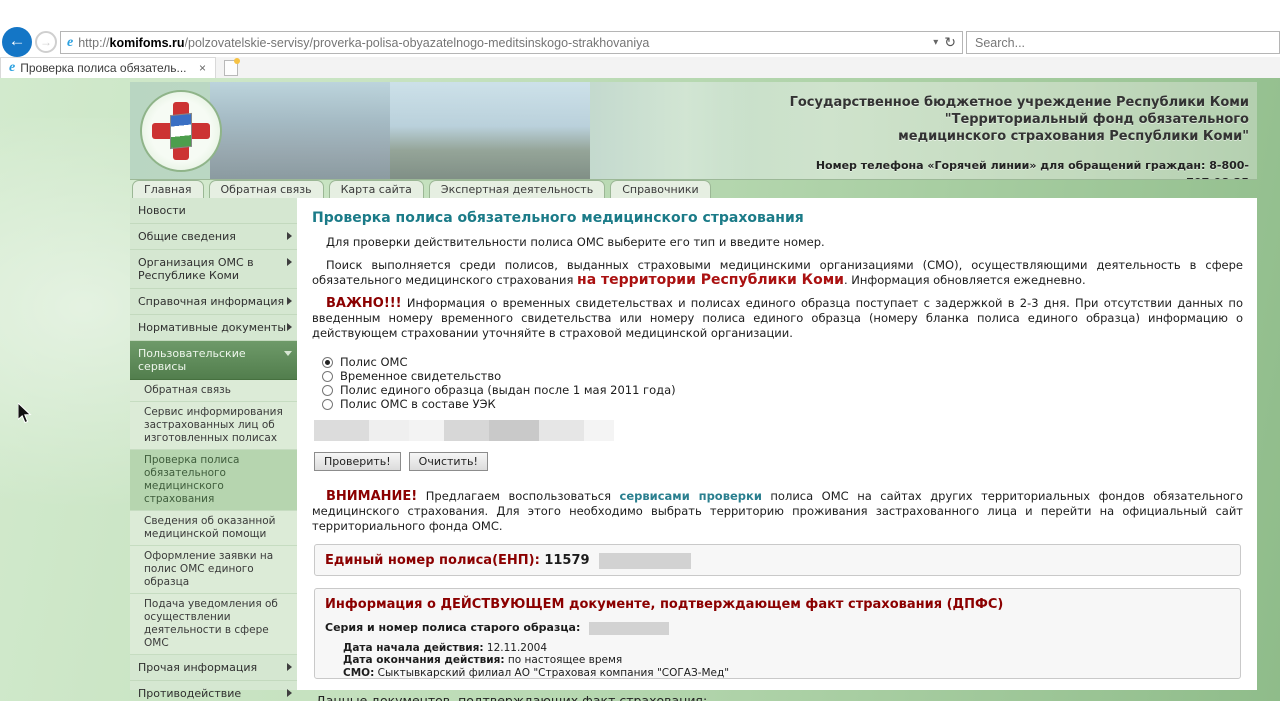  I want to click on end-date-label: Дата окончания действия:, so click(424, 660).